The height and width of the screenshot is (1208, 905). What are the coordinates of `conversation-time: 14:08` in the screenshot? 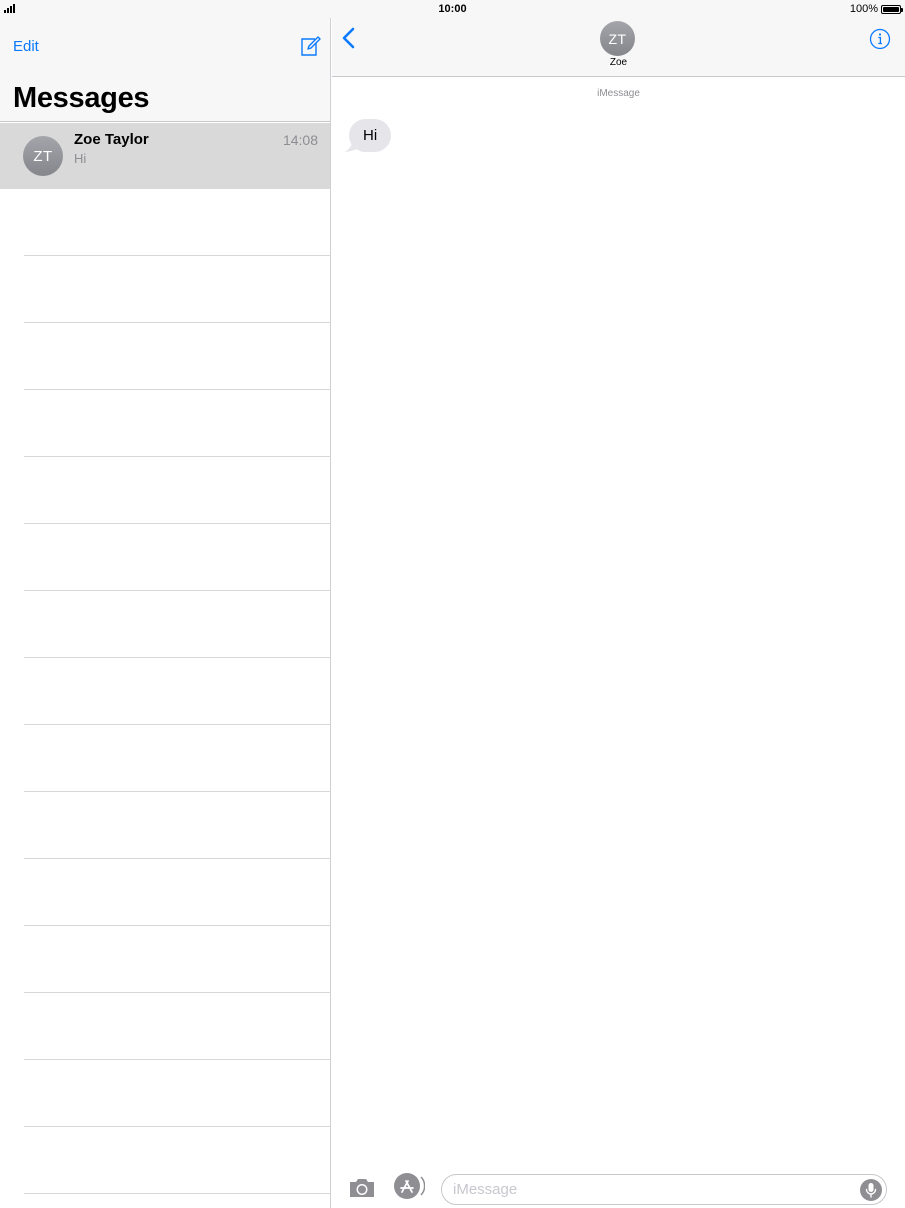 It's located at (300, 140).